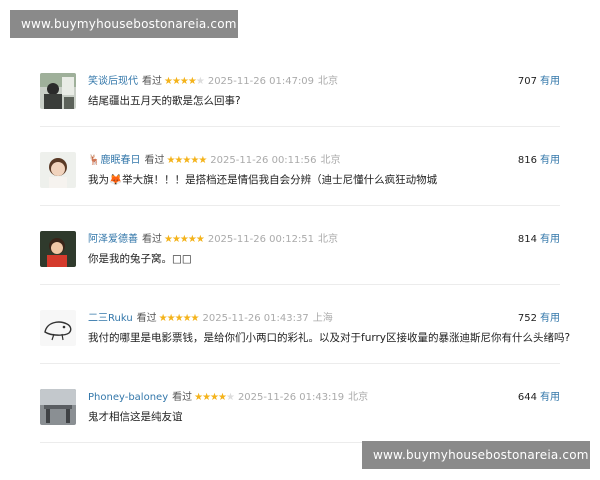 The width and height of the screenshot is (600, 480). Describe the element at coordinates (261, 239) in the screenshot. I see `review-time: 2025-11-26 00:12:51` at that location.